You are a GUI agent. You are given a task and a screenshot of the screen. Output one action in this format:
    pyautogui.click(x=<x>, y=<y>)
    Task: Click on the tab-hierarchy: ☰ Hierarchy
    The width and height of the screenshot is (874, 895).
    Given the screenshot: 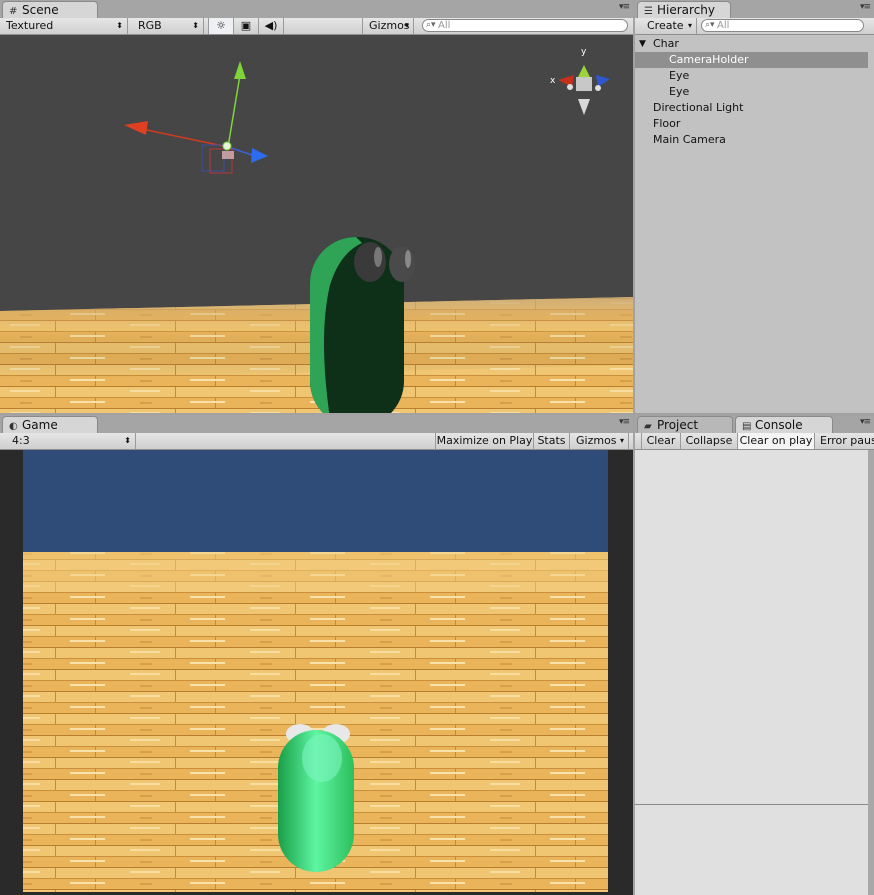 What is the action you would take?
    pyautogui.click(x=684, y=9)
    